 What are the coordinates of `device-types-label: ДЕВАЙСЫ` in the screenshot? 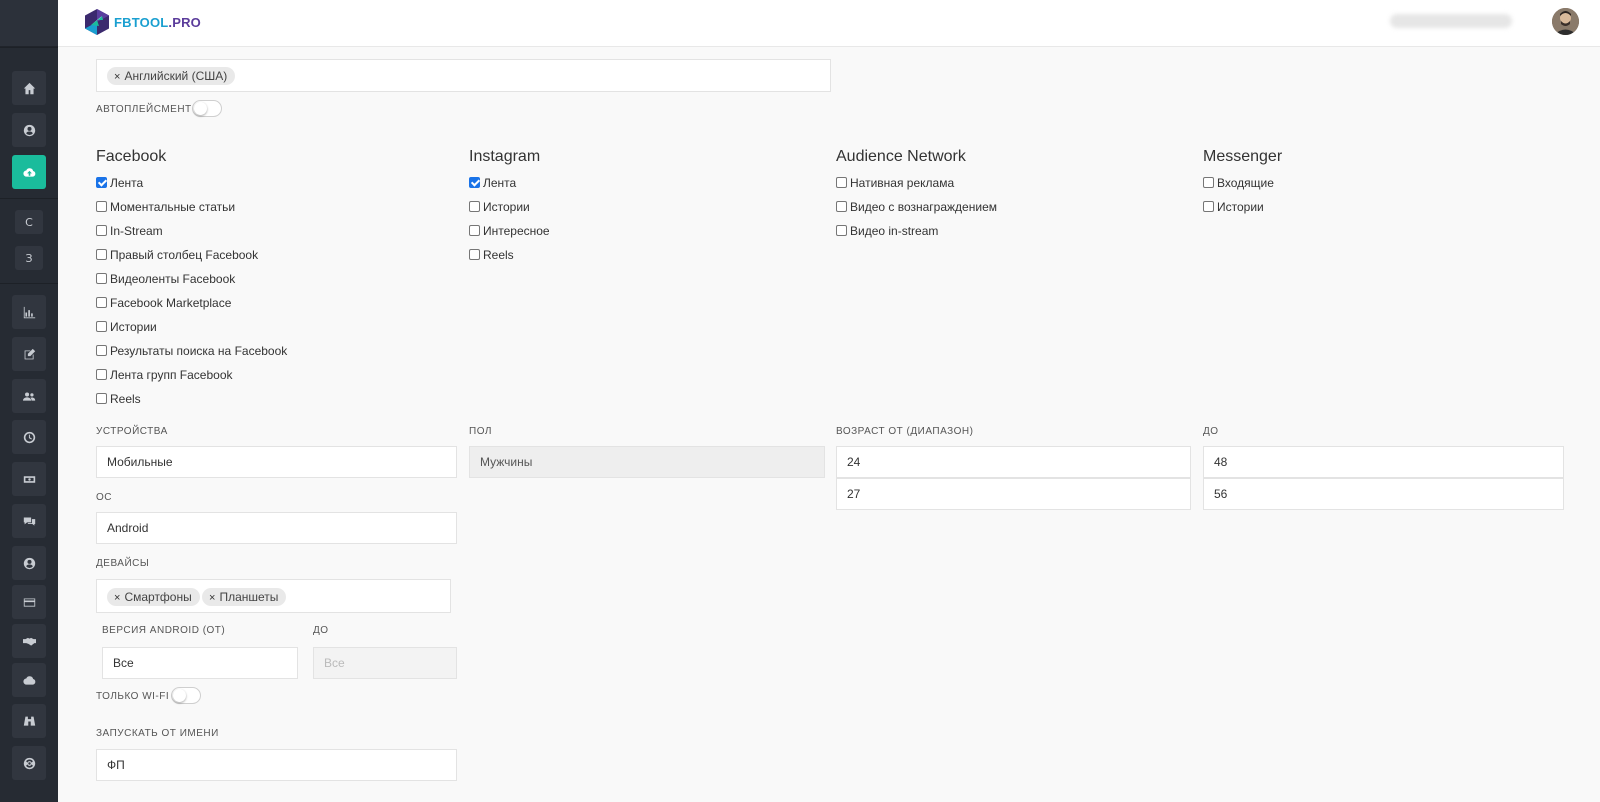 It's located at (123, 563).